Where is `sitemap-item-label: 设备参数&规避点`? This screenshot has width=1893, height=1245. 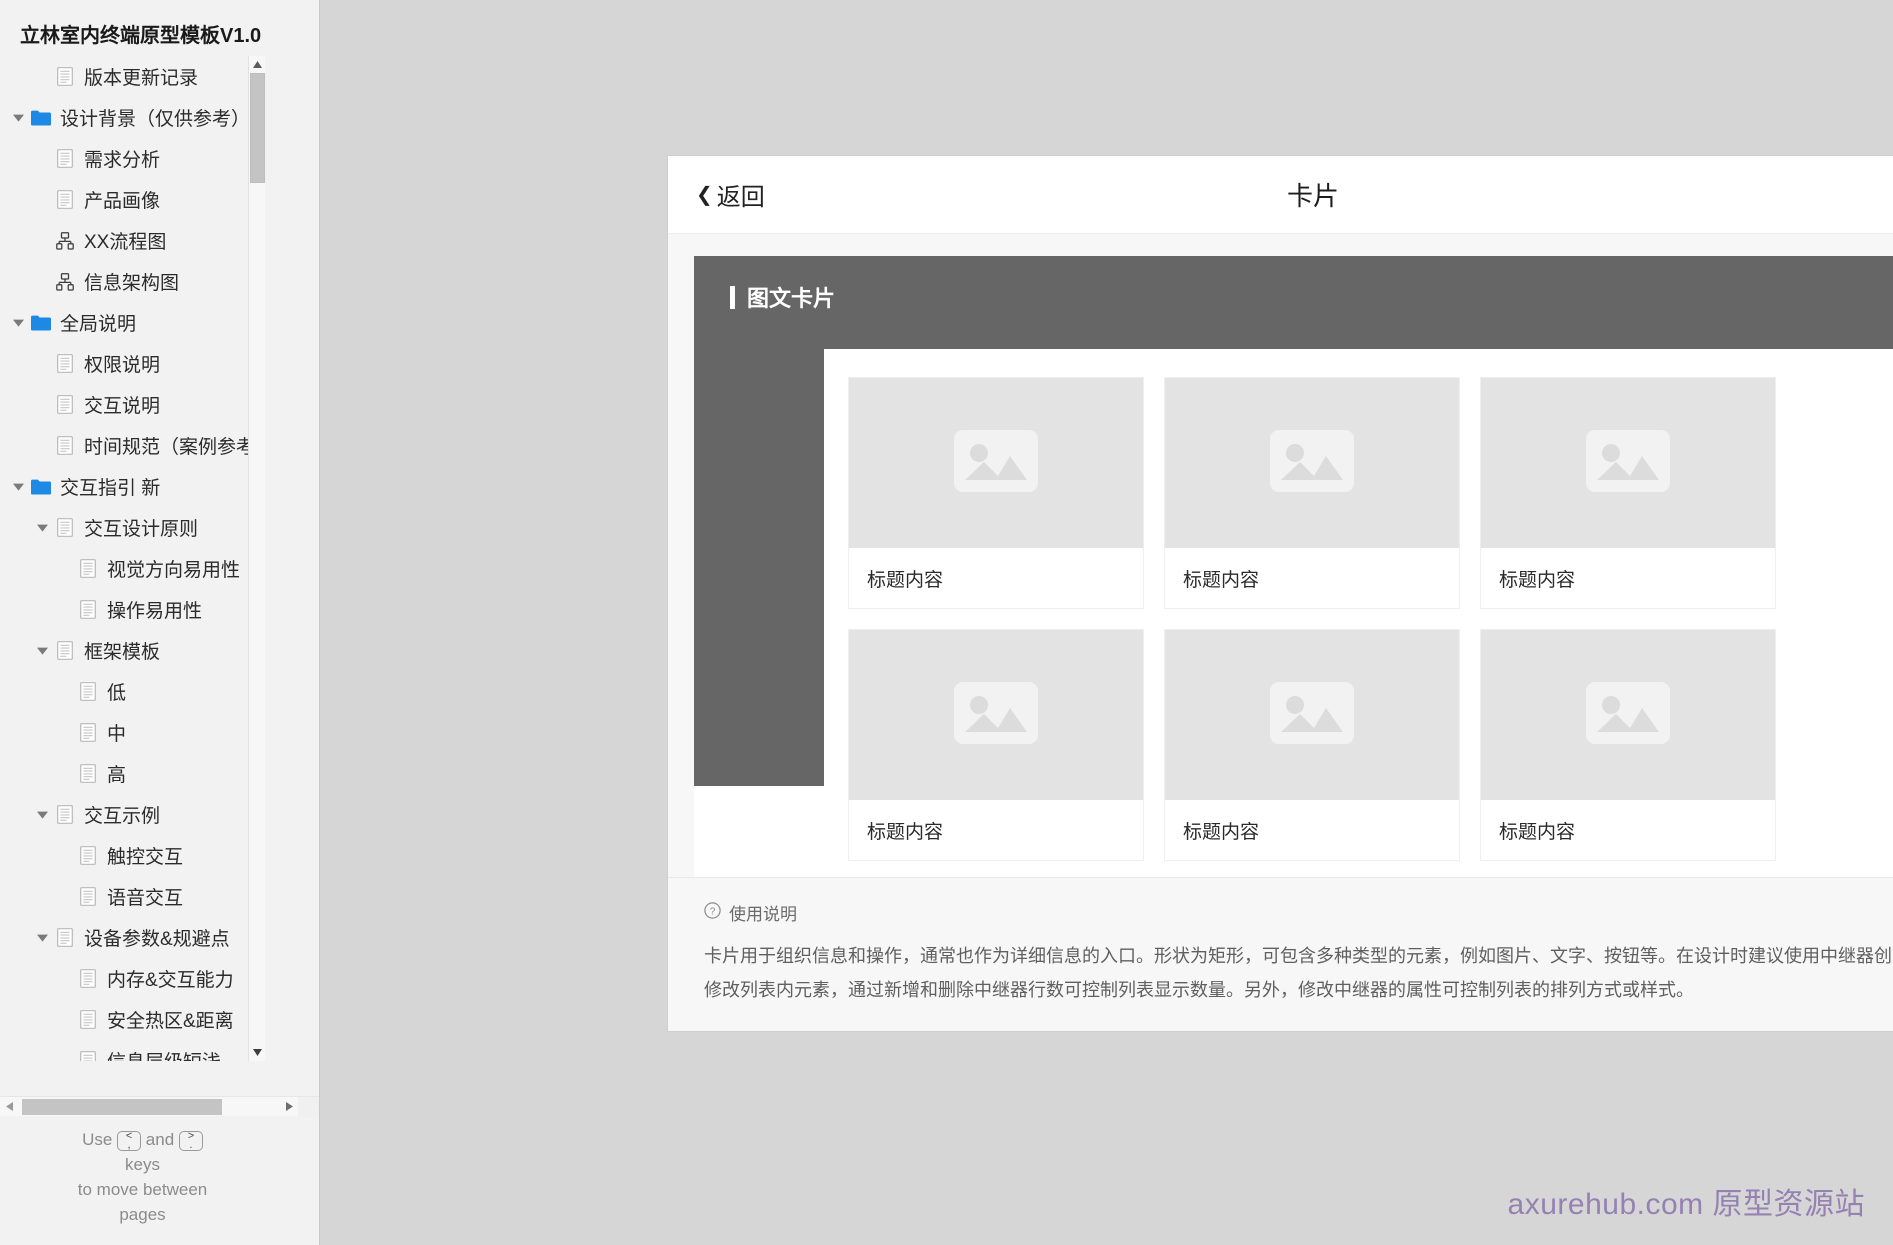
sitemap-item-label: 设备参数&规避点 is located at coordinates (157, 939).